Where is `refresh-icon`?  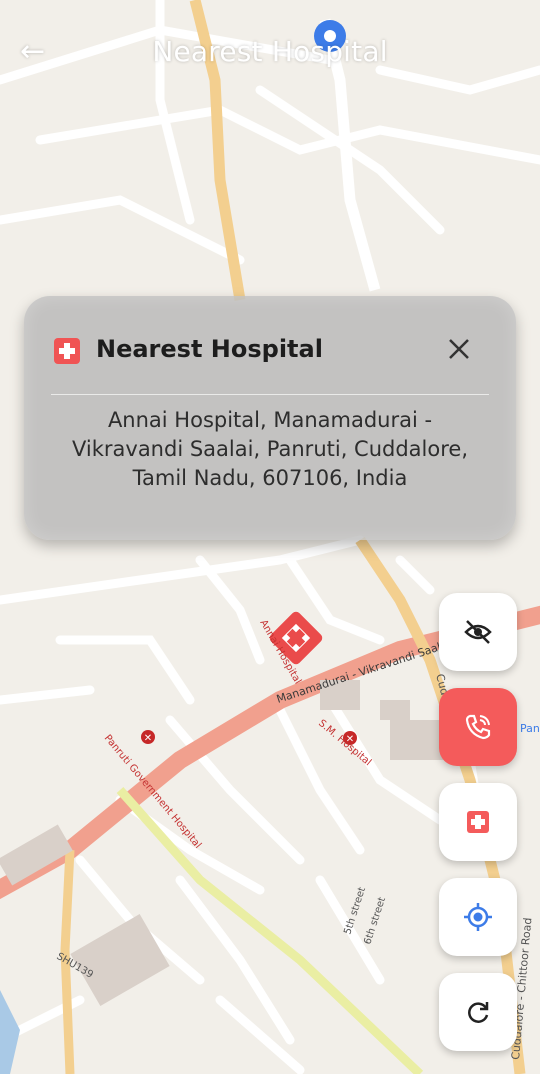
refresh-icon is located at coordinates (478, 1012).